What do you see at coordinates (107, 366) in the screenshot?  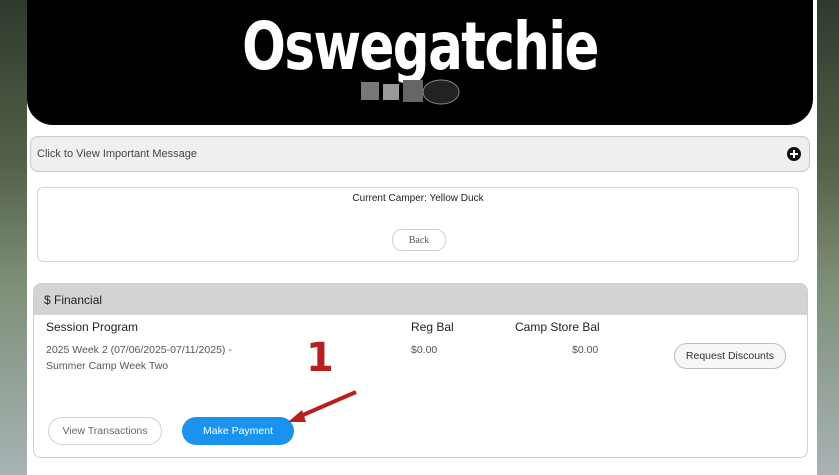 I see `session-program-line2: Summer Camp Week Two` at bounding box center [107, 366].